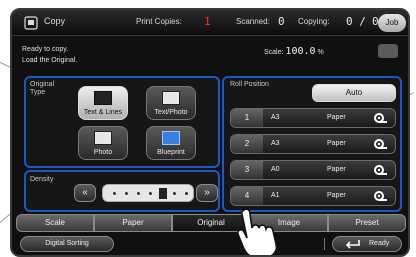 Image resolution: width=416 pixels, height=257 pixels. I want to click on original-text-photo-button: Text/Photo, so click(171, 103).